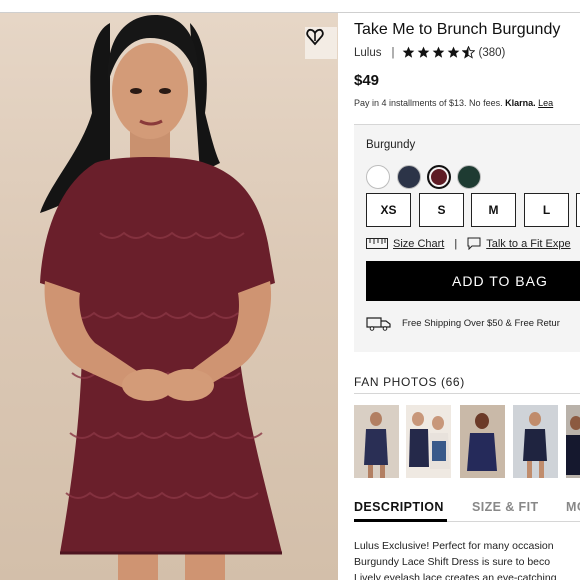 Image resolution: width=580 pixels, height=580 pixels. I want to click on size-button-xs: XS, so click(388, 210).